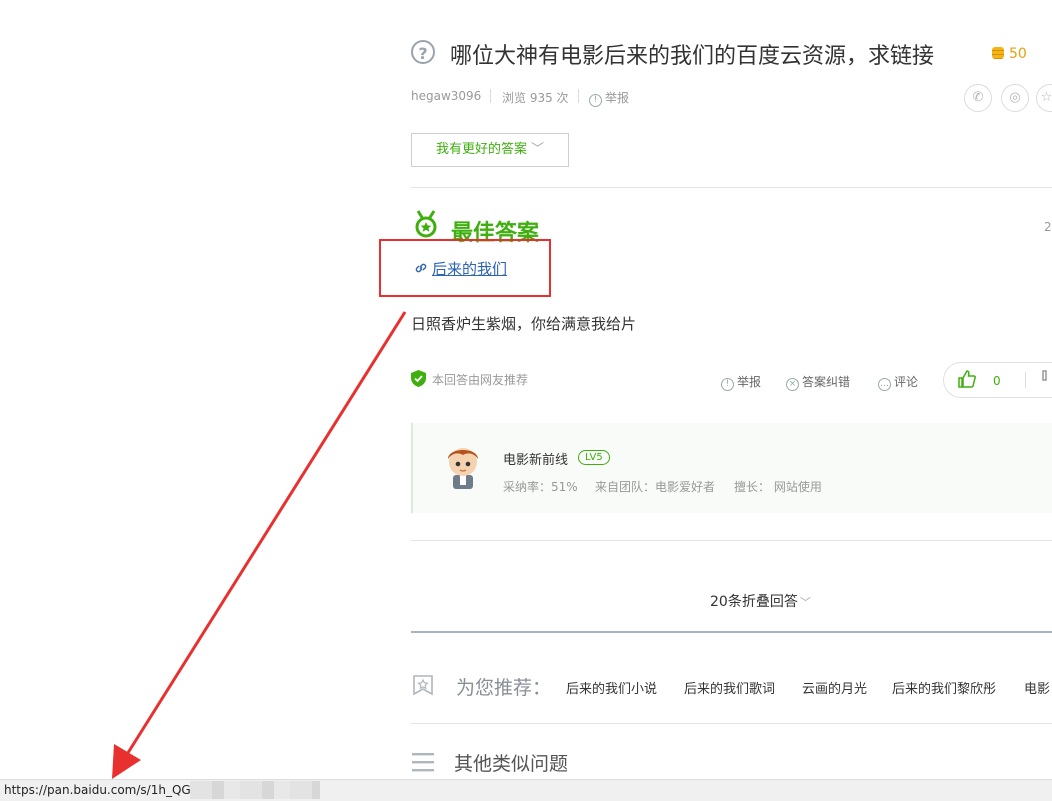 Image resolution: width=1052 pixels, height=801 pixels. What do you see at coordinates (731, 468) in the screenshot?
I see `answerer-card` at bounding box center [731, 468].